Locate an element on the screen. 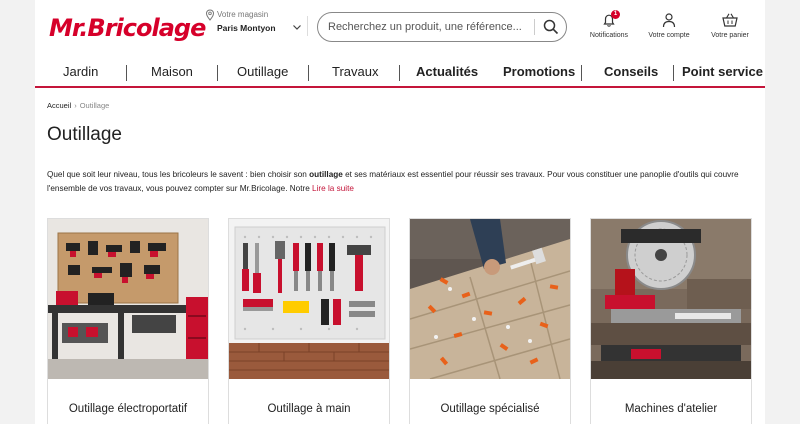 Image resolution: width=800 pixels, height=424 pixels. breadcrumb-home: Accueil is located at coordinates (59, 105).